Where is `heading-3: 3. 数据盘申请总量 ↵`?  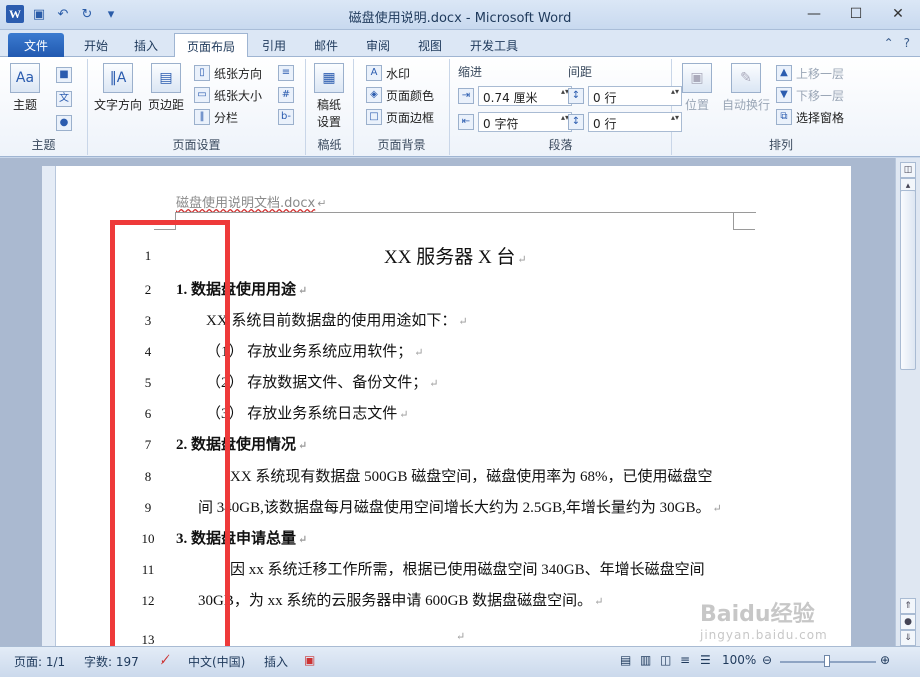
heading-3: 3. 数据盘申请总量 ↵ is located at coordinates (242, 539).